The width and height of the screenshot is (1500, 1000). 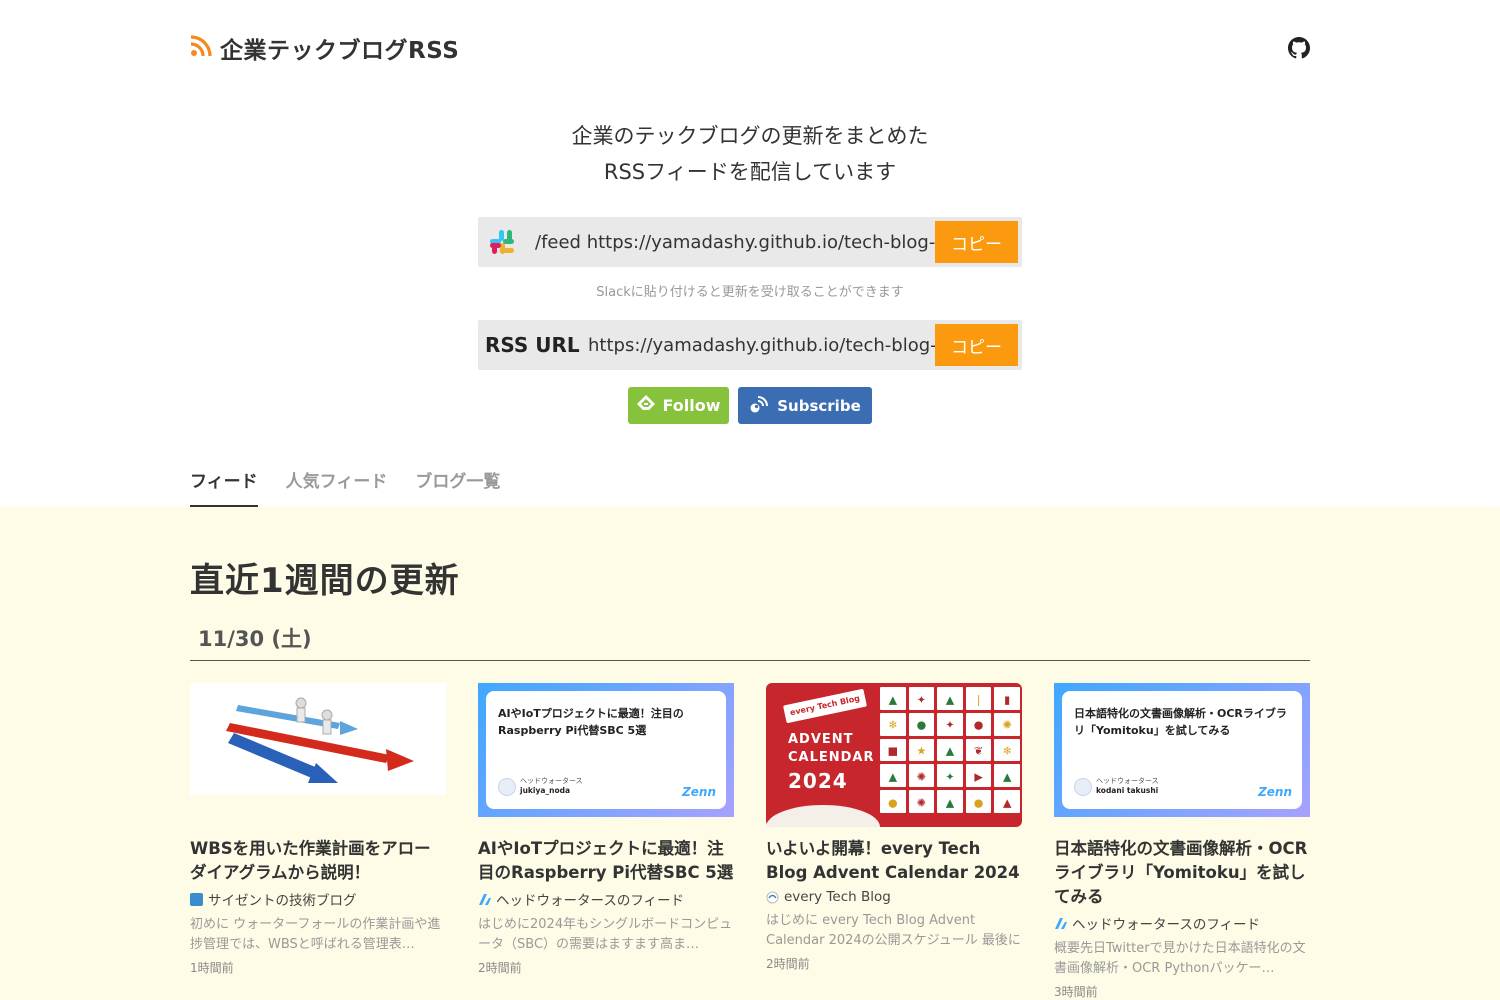 What do you see at coordinates (821, 739) in the screenshot?
I see `thumb-line1: ADVENT` at bounding box center [821, 739].